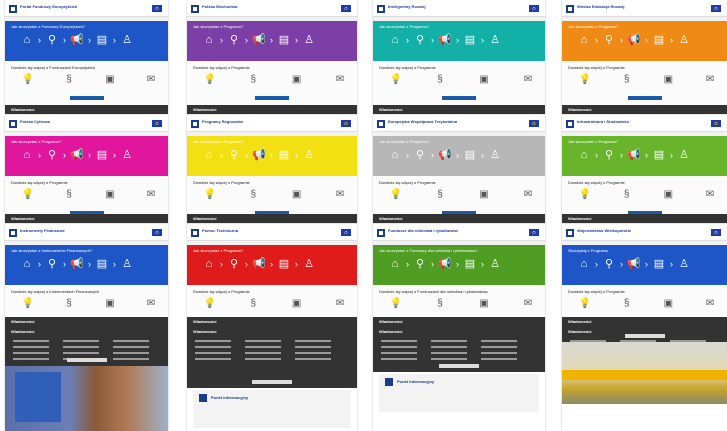 This screenshot has width=727, height=431. What do you see at coordinates (423, 7) in the screenshot?
I see `site-name: Inteligentny Rozwój` at bounding box center [423, 7].